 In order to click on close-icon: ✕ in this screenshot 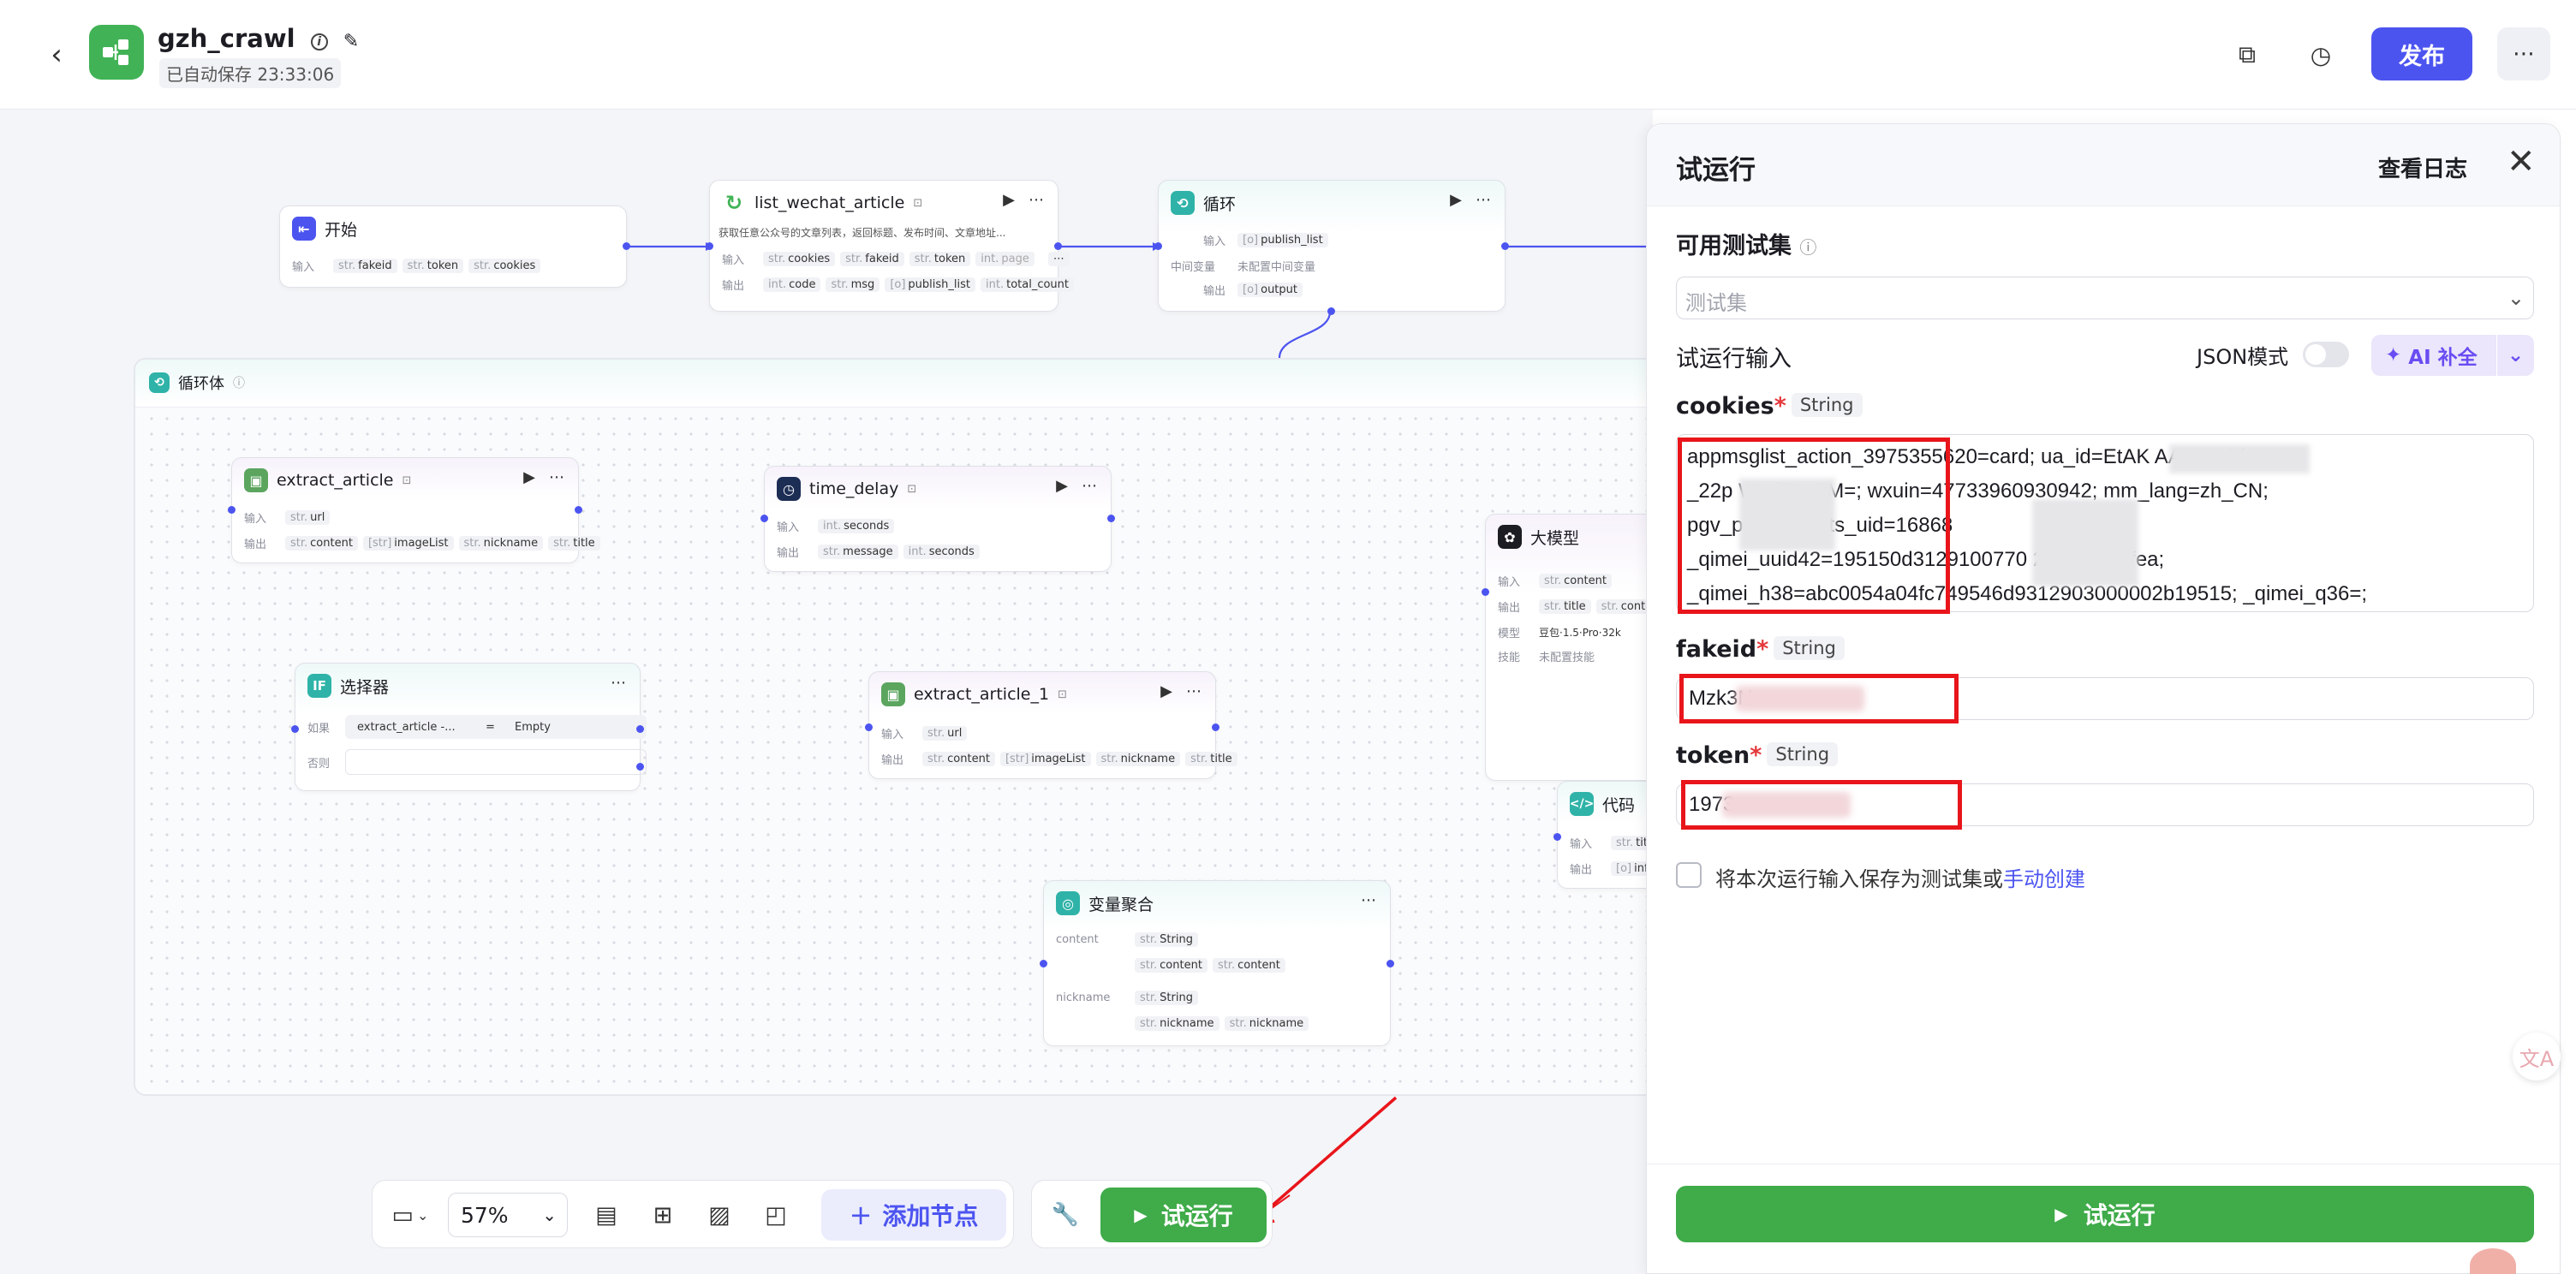, I will do `click(2521, 162)`.